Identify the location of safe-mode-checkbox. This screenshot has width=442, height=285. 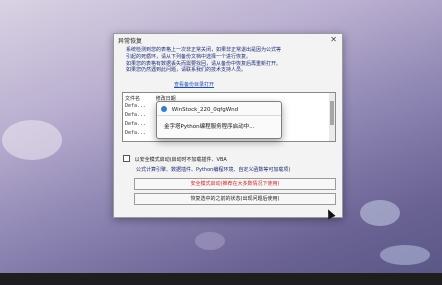
(126, 158).